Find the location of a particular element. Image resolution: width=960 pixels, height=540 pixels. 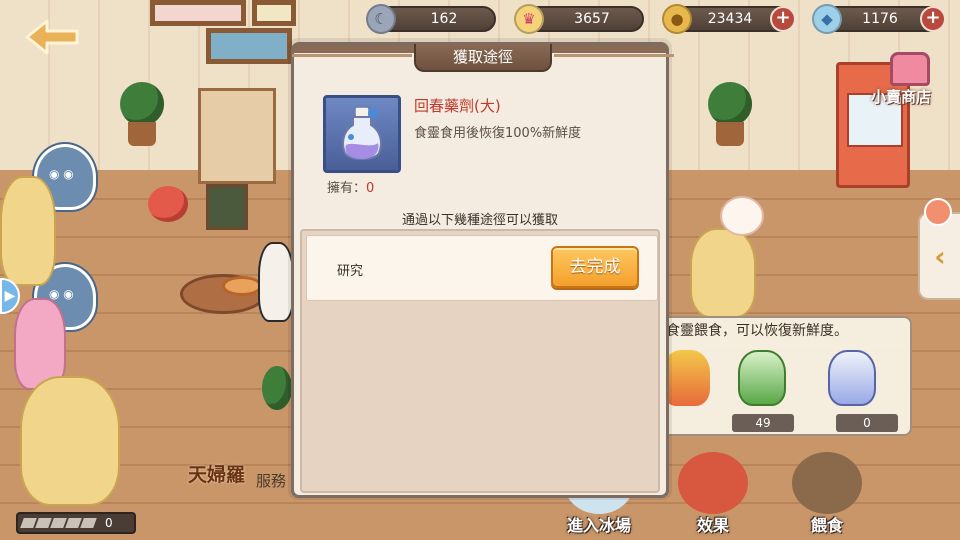

moon-coin-icon: ☾ is located at coordinates (381, 19).